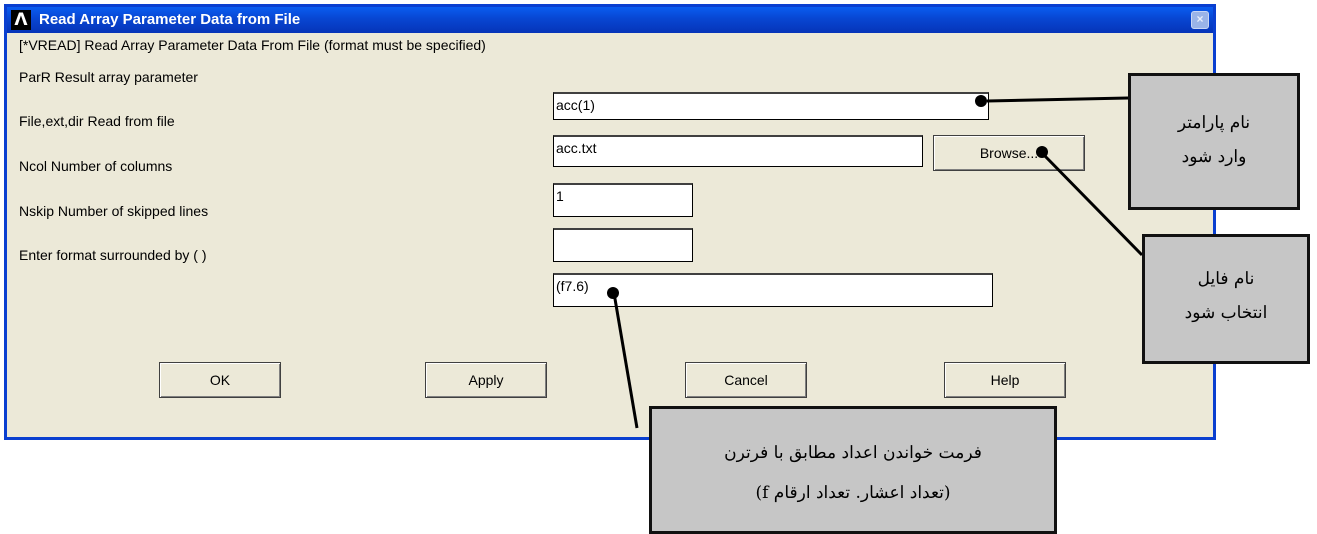  I want to click on annotation-format-line2: (تعداد اعشار. تعداد ارقام f), so click(853, 493).